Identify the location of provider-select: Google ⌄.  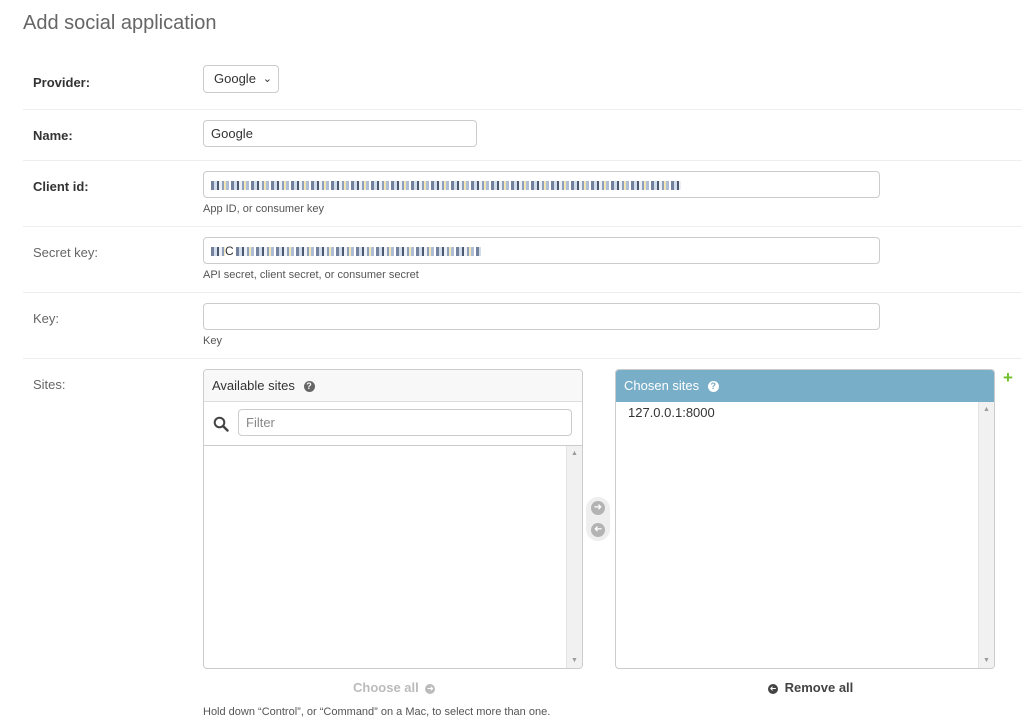
(241, 79).